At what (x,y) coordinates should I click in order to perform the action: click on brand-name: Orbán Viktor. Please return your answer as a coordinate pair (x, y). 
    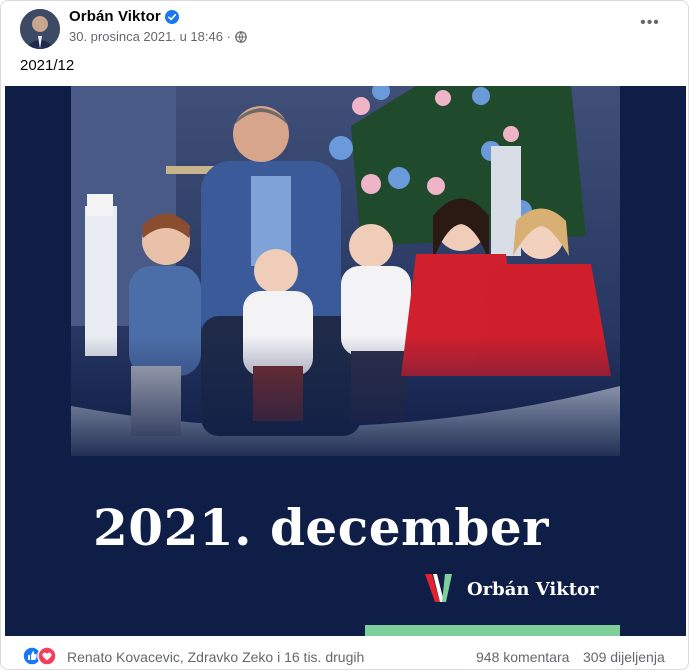
    Looking at the image, I should click on (533, 589).